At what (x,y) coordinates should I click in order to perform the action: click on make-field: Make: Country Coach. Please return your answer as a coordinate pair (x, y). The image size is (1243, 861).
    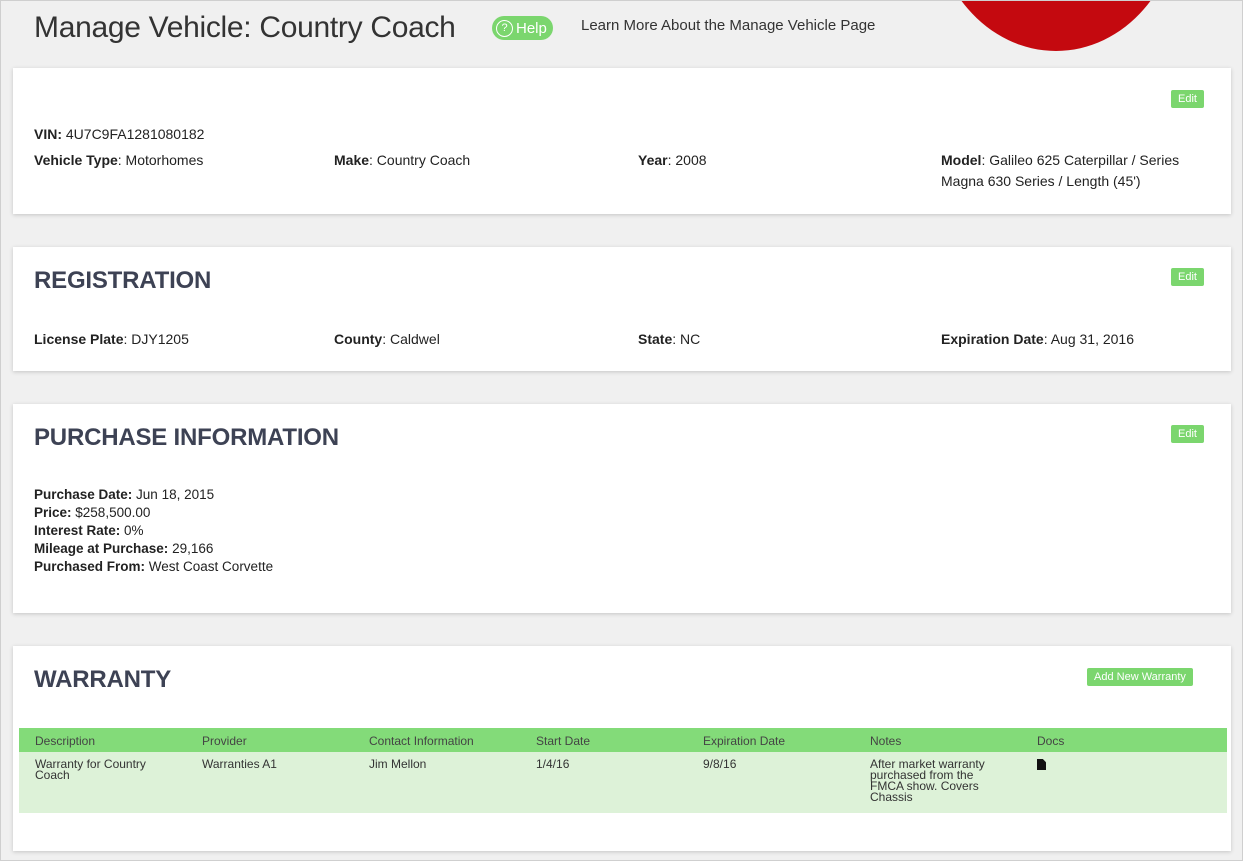
    Looking at the image, I should click on (402, 160).